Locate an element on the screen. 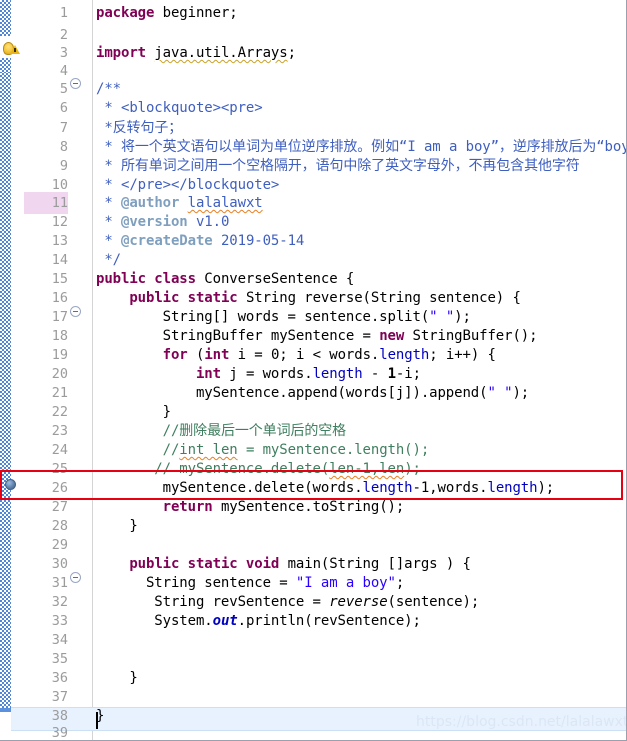 Image resolution: width=627 pixels, height=741 pixels. warning-marker is located at coordinates (11, 49).